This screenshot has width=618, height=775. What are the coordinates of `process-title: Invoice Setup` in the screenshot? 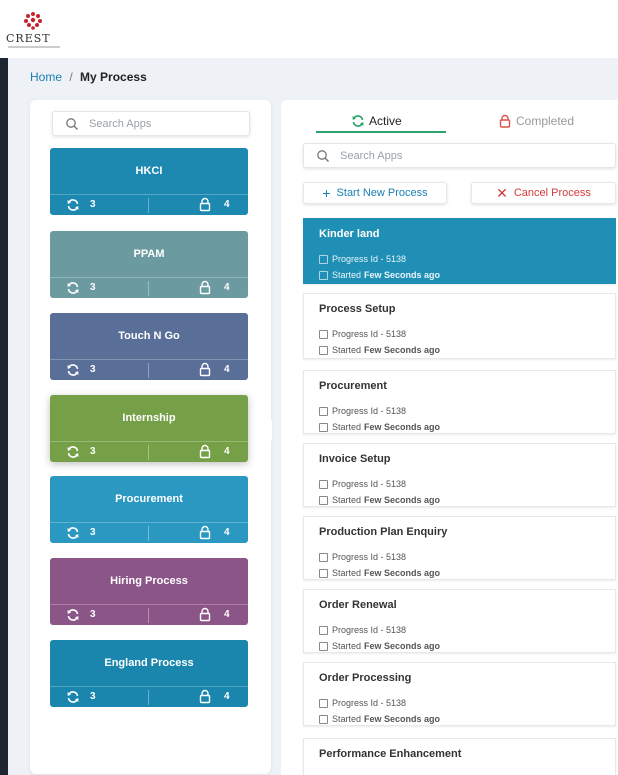 It's located at (355, 459).